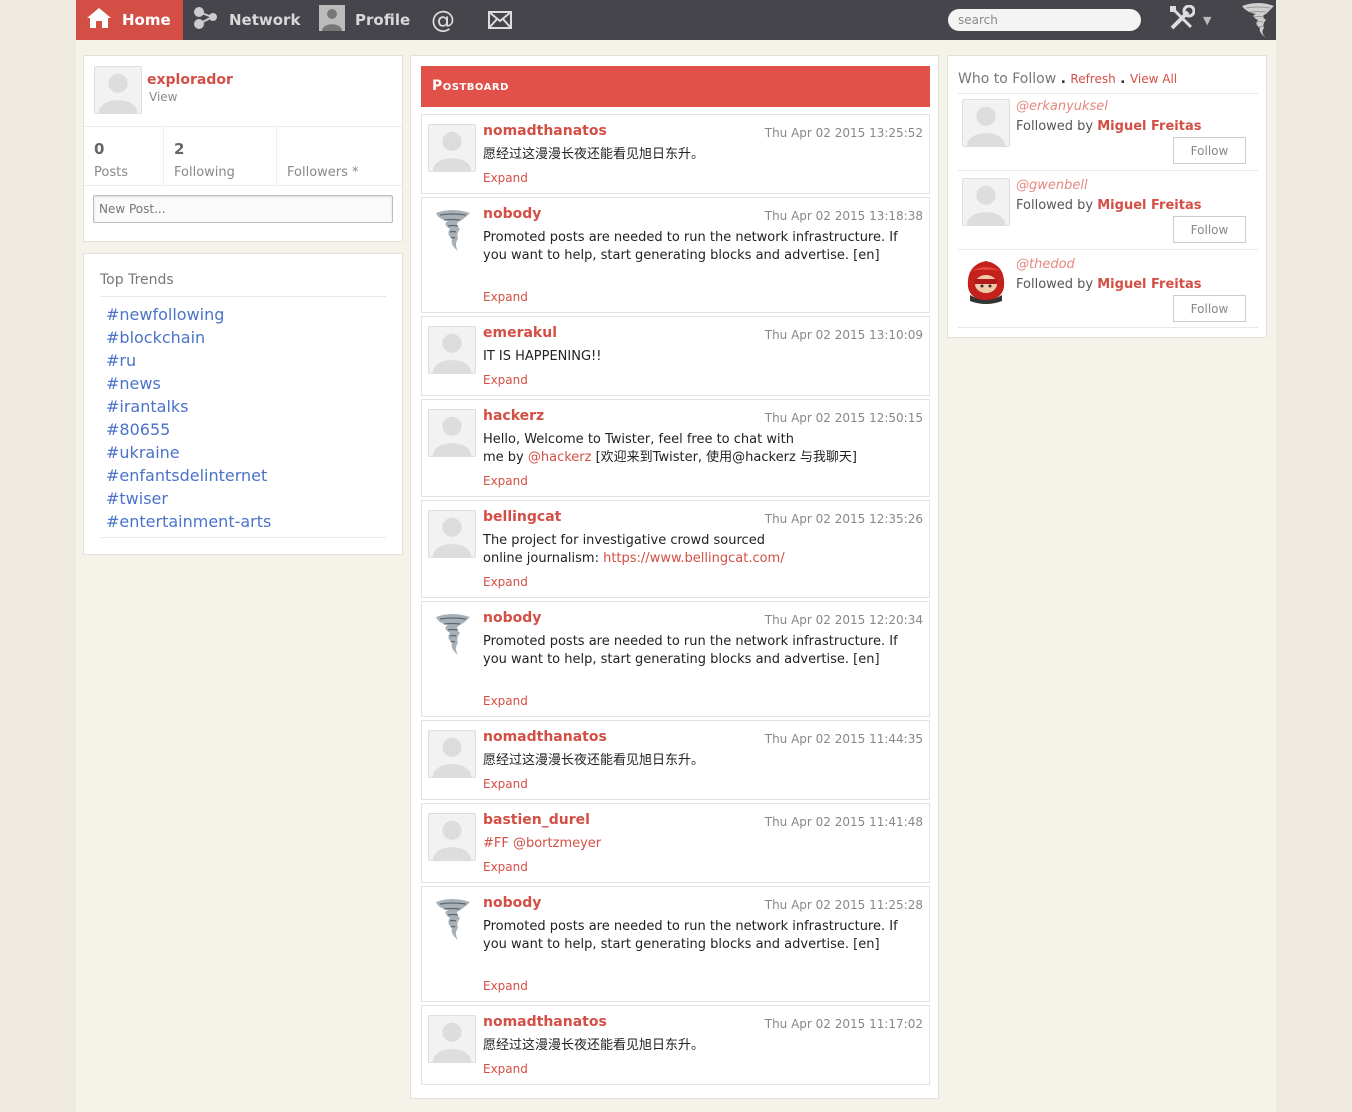  Describe the element at coordinates (124, 156) in the screenshot. I see `stat-posts: 0 Posts` at that location.